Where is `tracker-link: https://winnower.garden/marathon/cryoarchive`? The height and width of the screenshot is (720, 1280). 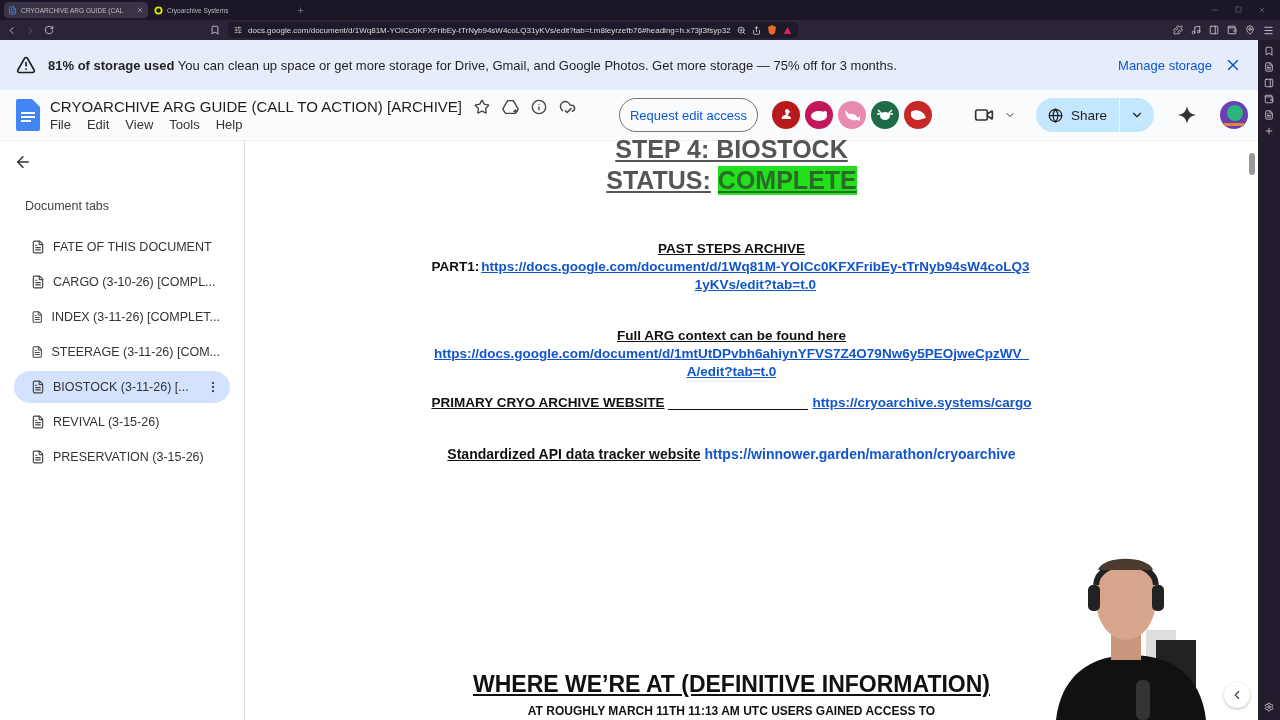 tracker-link: https://winnower.garden/marathon/cryoarchive is located at coordinates (860, 454).